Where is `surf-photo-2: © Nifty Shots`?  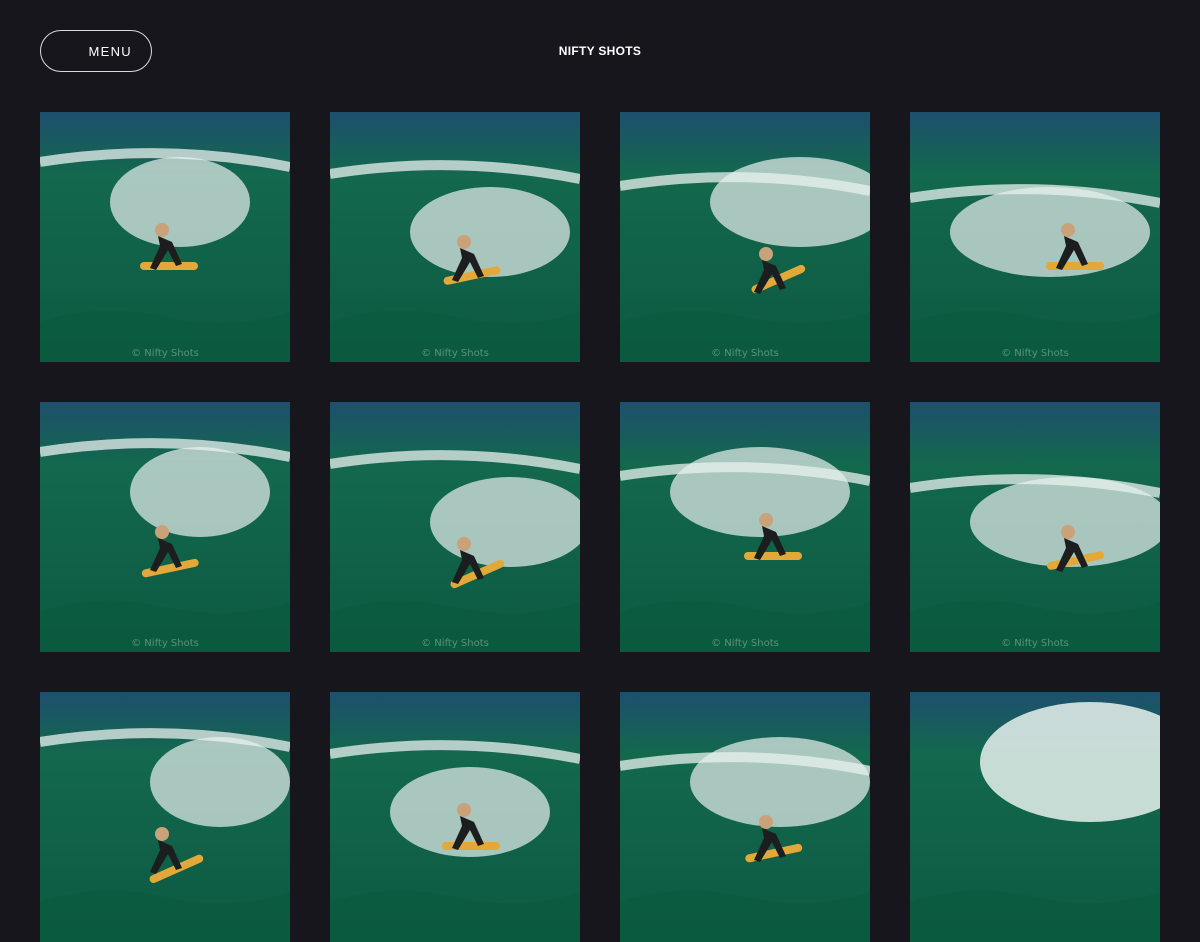
surf-photo-2: © Nifty Shots is located at coordinates (455, 237).